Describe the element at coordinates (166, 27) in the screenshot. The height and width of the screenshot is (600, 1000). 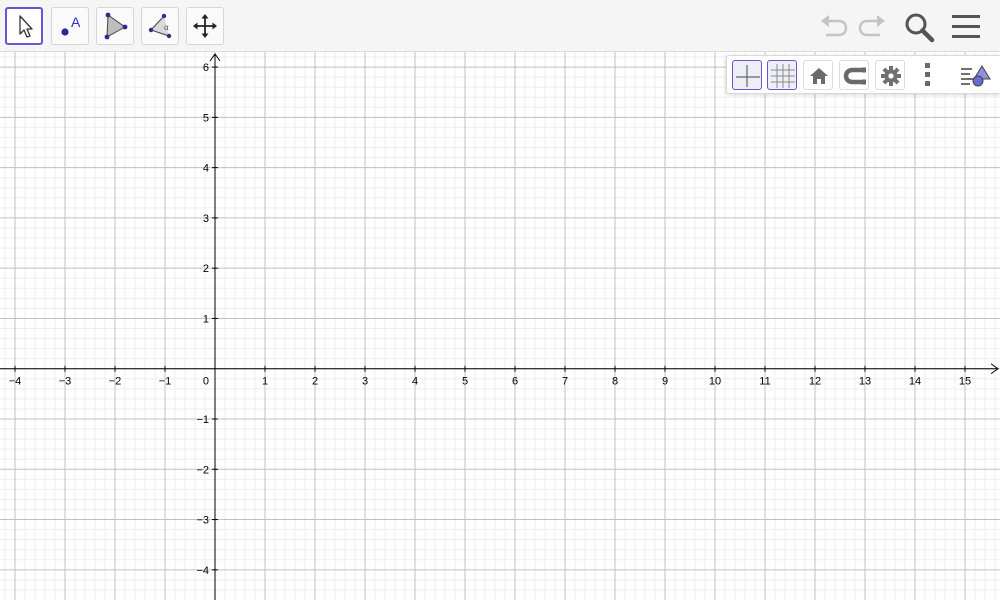
I see `angle-icon-label: α` at that location.